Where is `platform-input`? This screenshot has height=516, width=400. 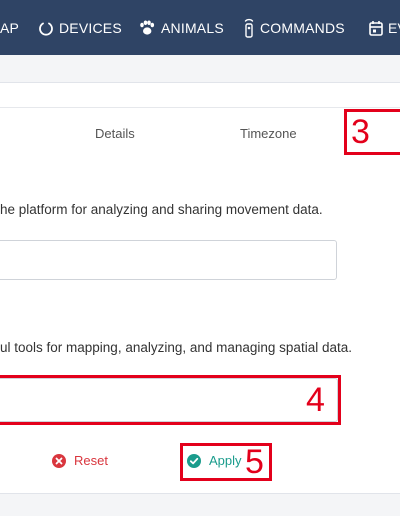 platform-input is located at coordinates (168, 260).